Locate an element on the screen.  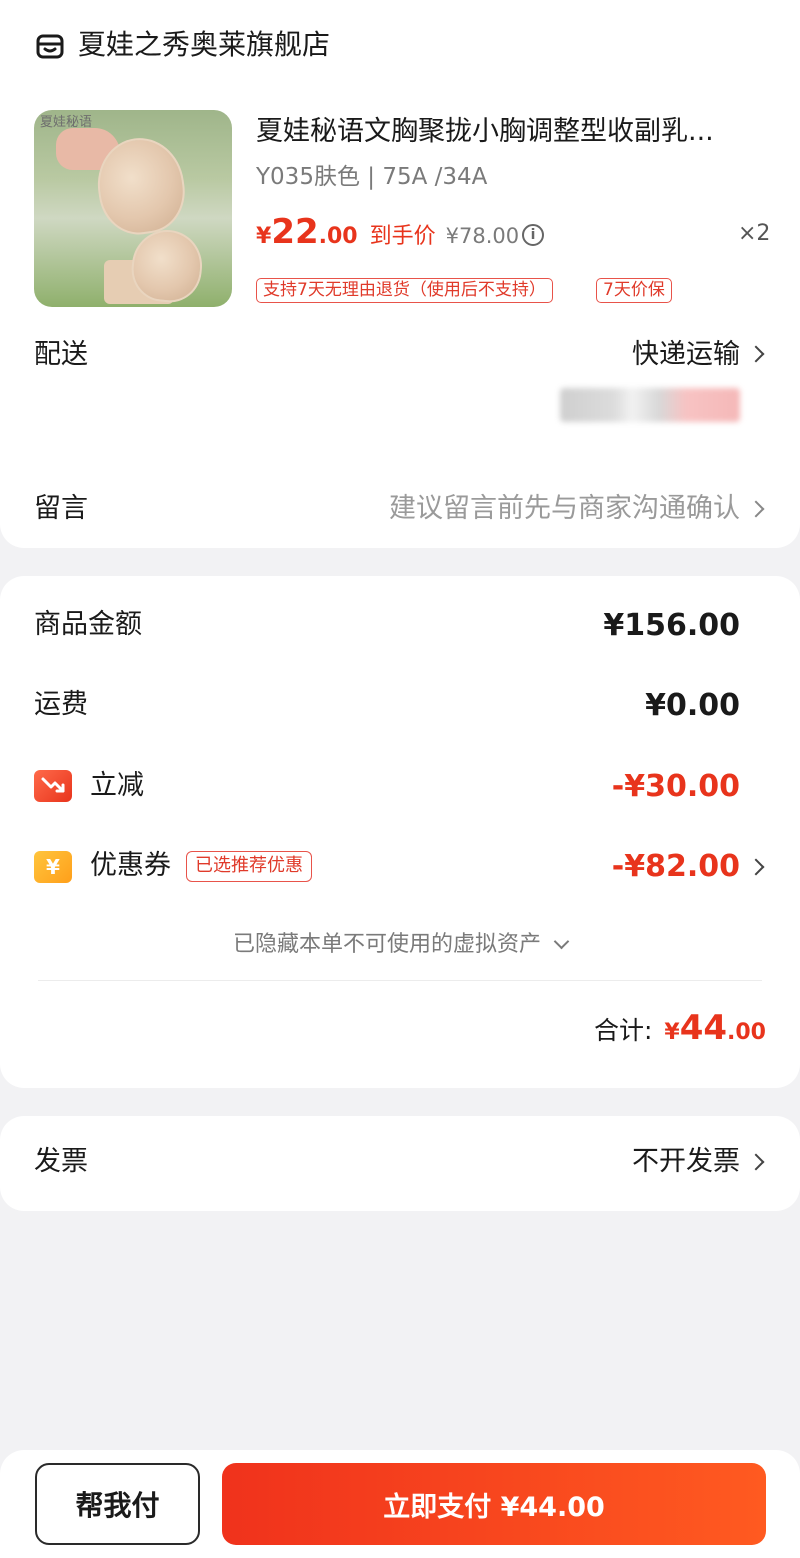
hidden-assets-text: 已隐藏本单不可使用的虚拟资产 is located at coordinates (386, 944).